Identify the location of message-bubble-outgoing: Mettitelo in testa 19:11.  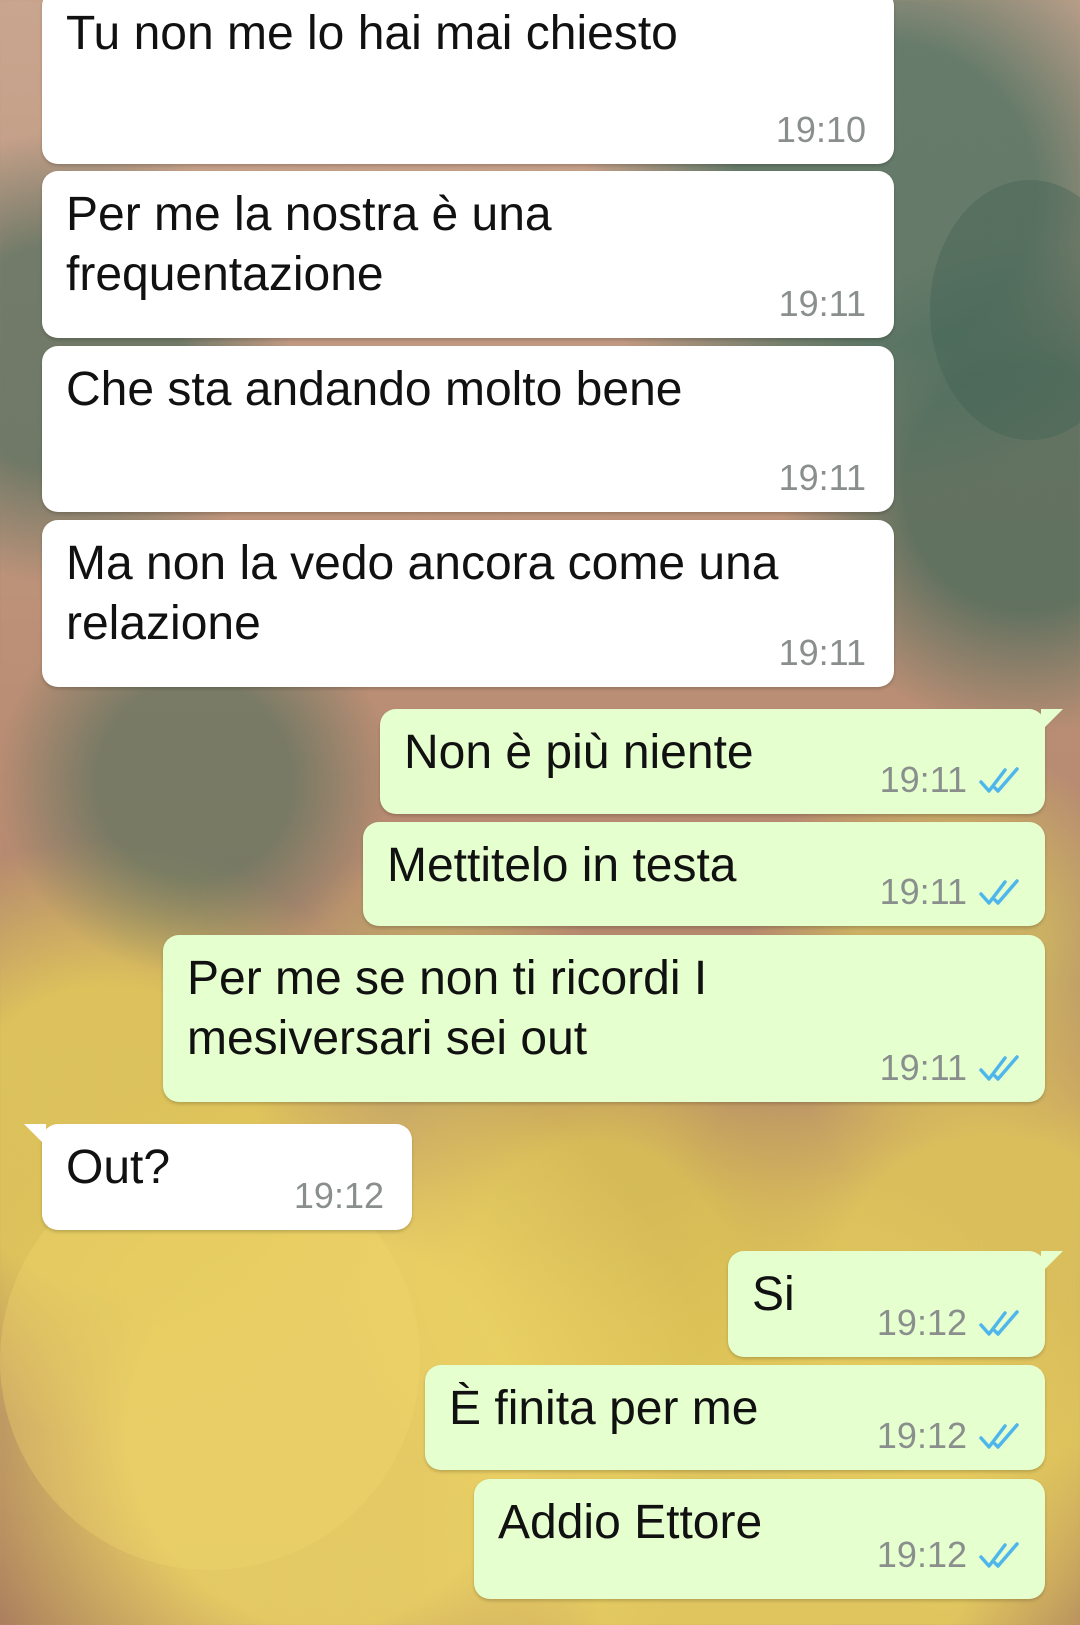
(704, 874).